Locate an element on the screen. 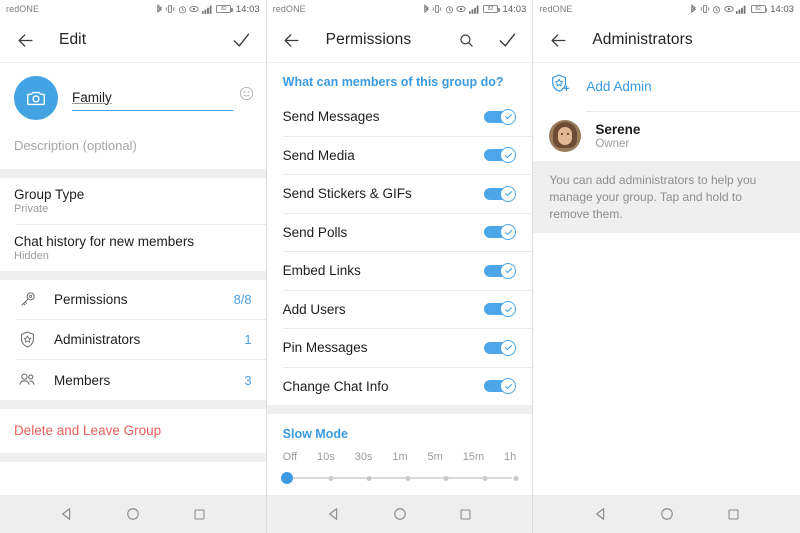 The image size is (800, 533). slow-mode-tick: 5m is located at coordinates (435, 457).